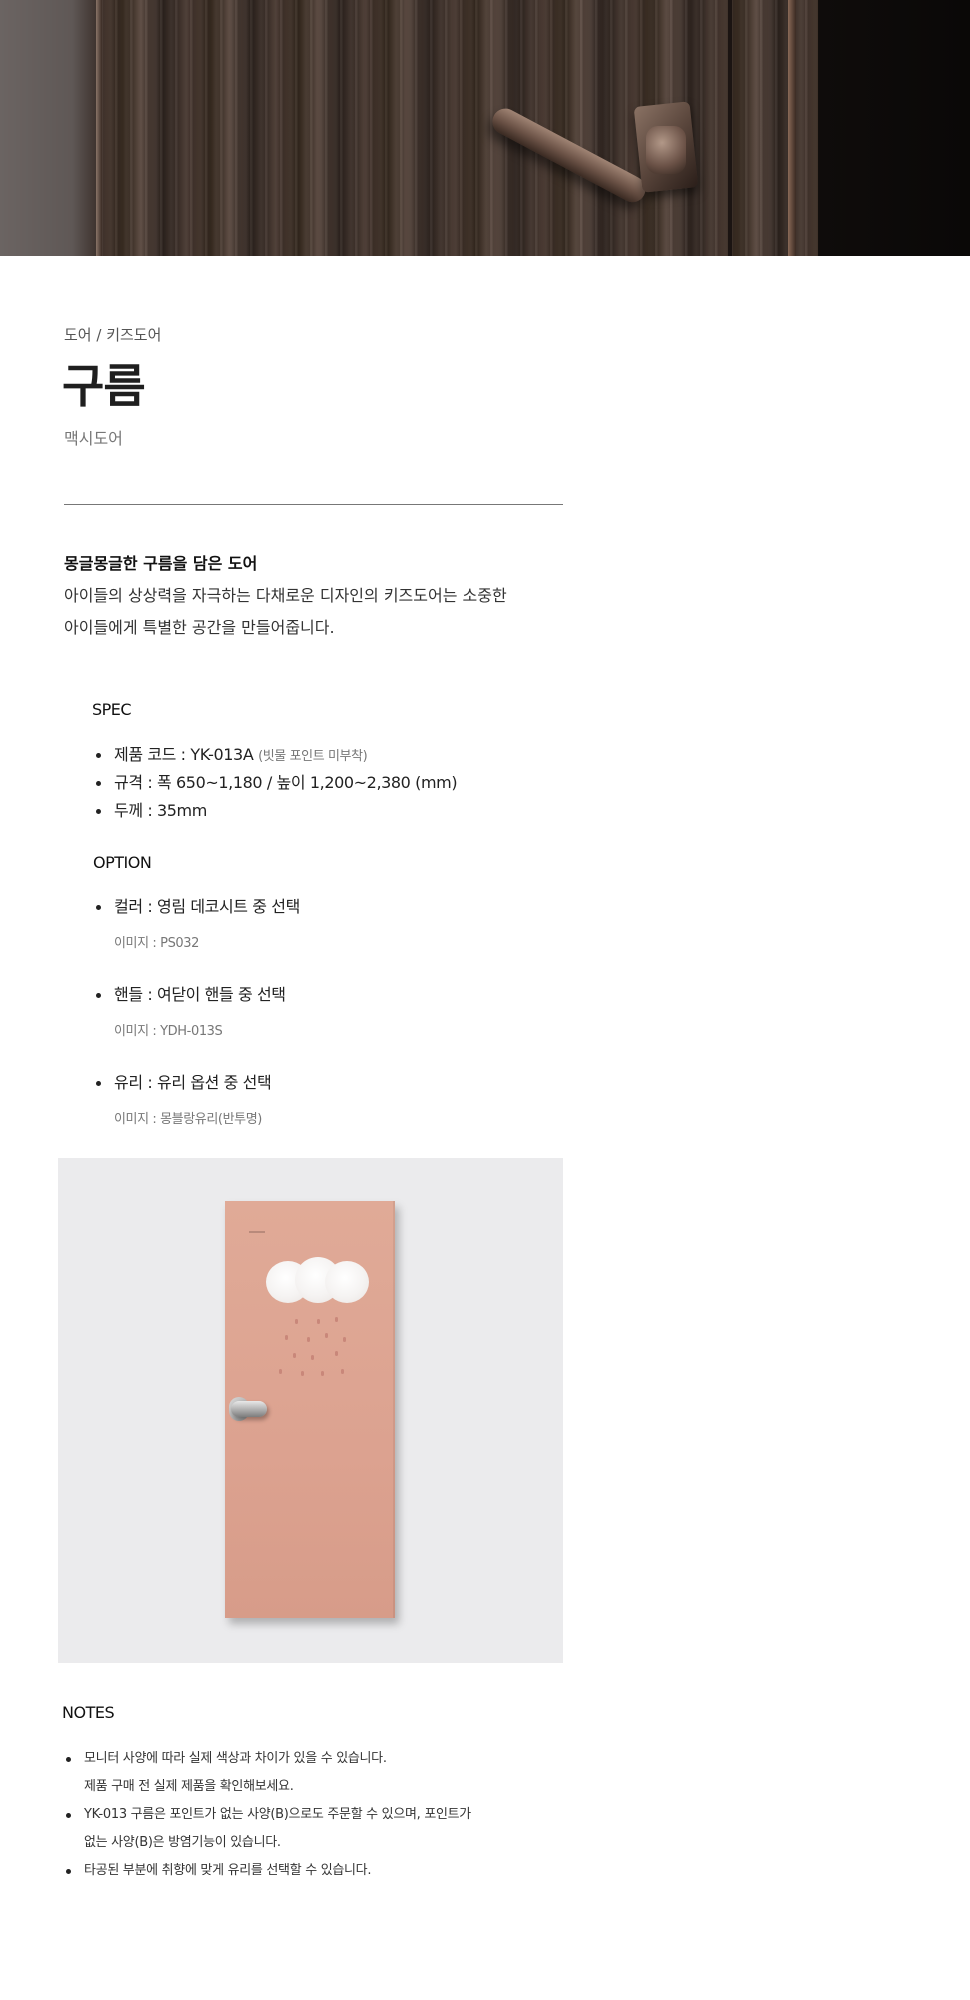  What do you see at coordinates (93, 438) in the screenshot?
I see `product-brand: 맥시도어` at bounding box center [93, 438].